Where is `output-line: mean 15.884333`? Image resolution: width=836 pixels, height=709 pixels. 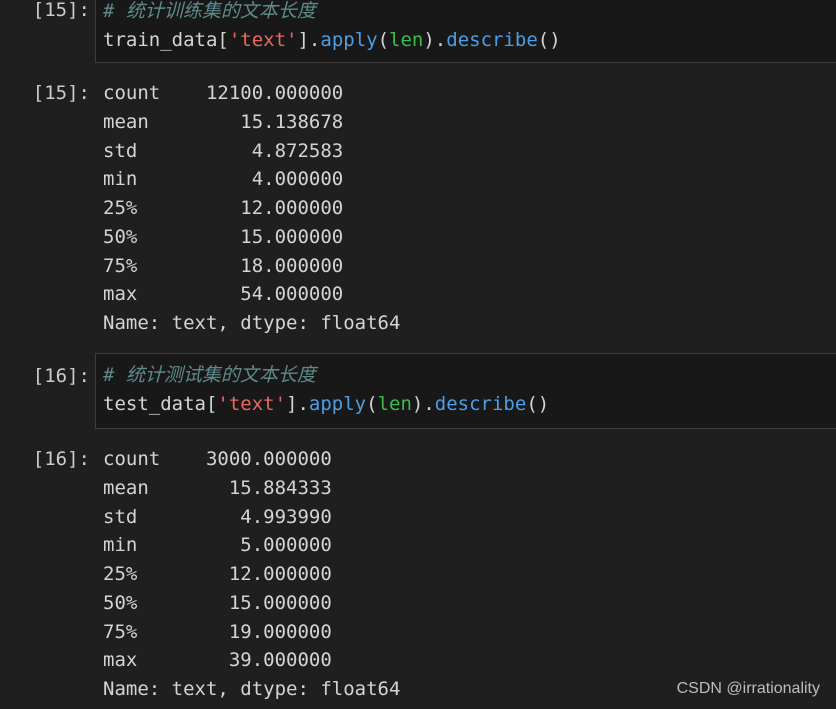
output-line: mean 15.884333 is located at coordinates (217, 488).